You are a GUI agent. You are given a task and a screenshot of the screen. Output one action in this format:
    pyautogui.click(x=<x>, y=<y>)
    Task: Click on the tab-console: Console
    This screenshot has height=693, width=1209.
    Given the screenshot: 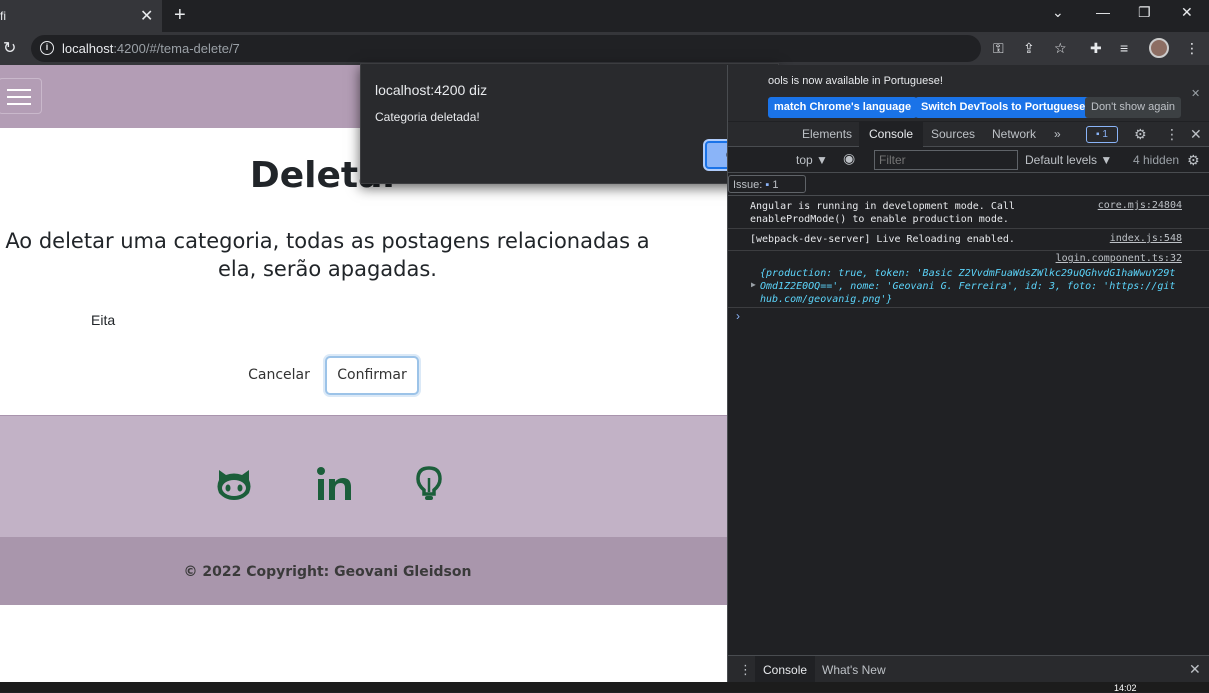 What is the action you would take?
    pyautogui.click(x=891, y=134)
    